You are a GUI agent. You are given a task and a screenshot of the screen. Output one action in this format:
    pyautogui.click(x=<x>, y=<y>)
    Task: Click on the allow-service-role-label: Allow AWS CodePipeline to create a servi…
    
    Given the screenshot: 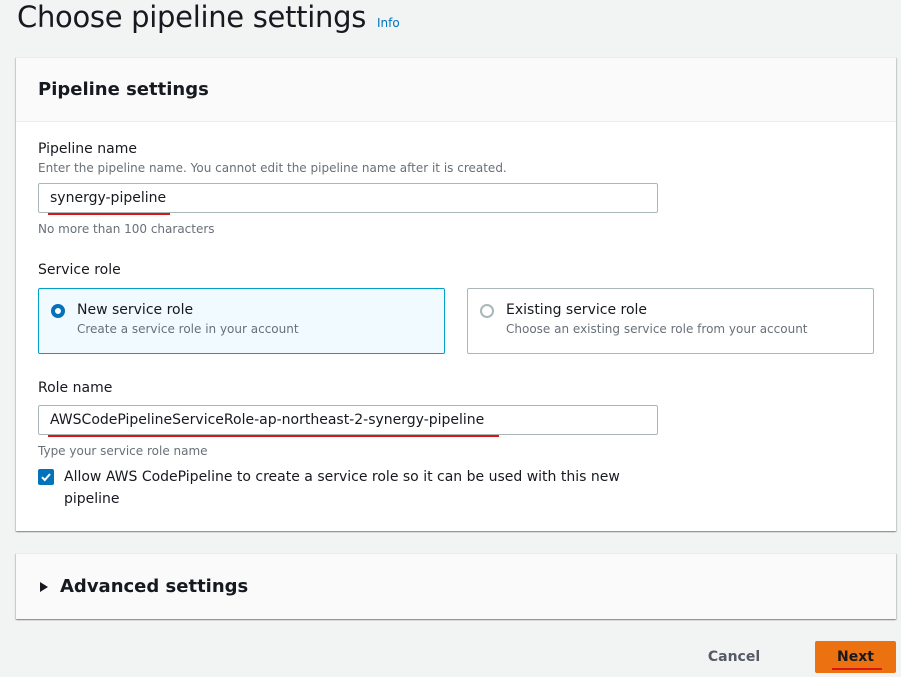 What is the action you would take?
    pyautogui.click(x=342, y=488)
    